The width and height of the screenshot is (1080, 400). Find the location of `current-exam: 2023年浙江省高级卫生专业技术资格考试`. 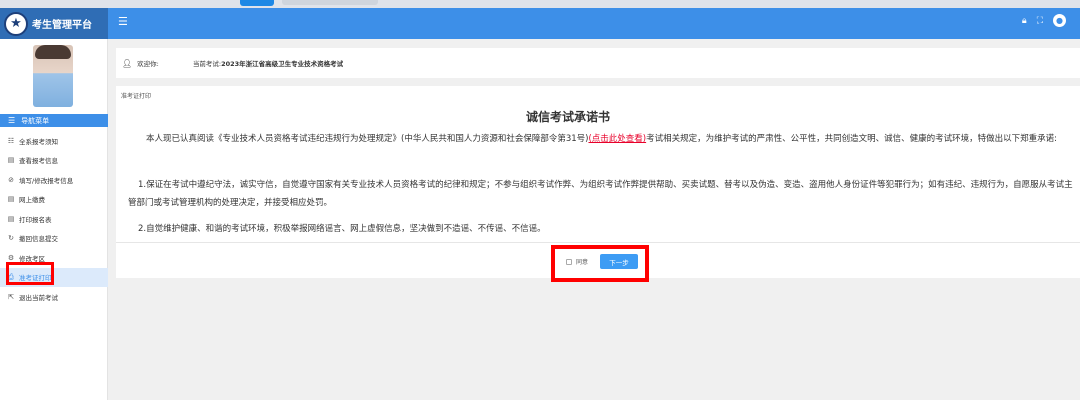

current-exam: 2023年浙江省高级卫生专业技术资格考试 is located at coordinates (282, 64).